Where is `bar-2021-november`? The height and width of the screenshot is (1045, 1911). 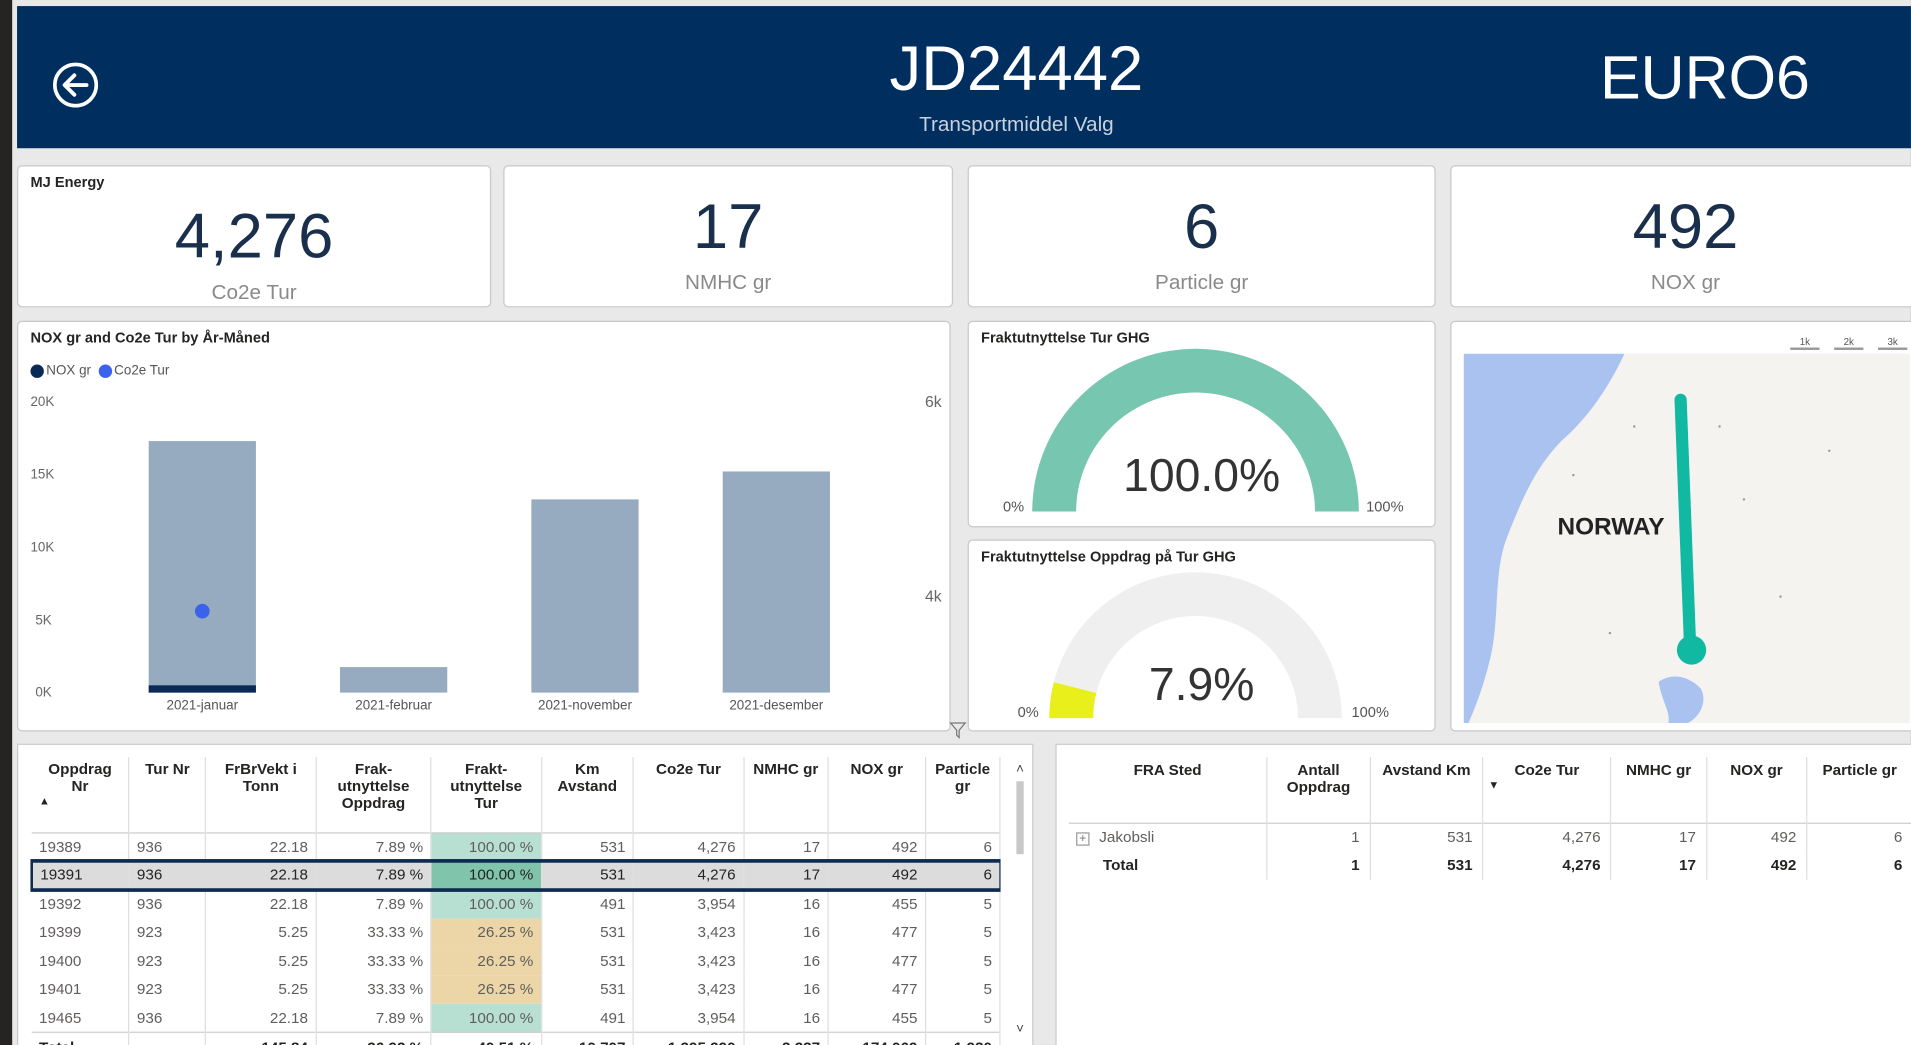
bar-2021-november is located at coordinates (585, 595).